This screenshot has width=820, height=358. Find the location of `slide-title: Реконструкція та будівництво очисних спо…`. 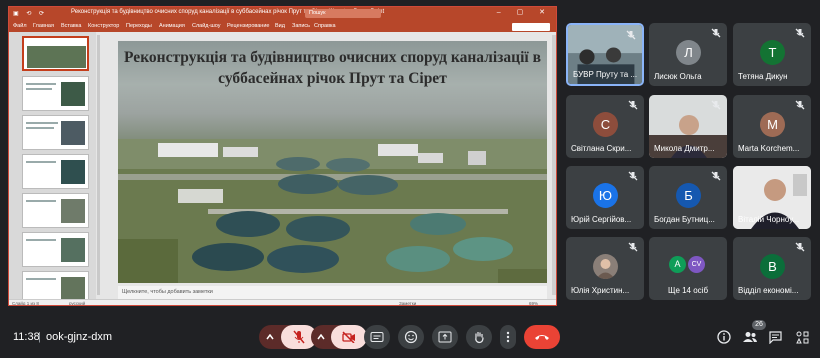

slide-title: Реконструкція та будівництво очисних спо… is located at coordinates (332, 68).